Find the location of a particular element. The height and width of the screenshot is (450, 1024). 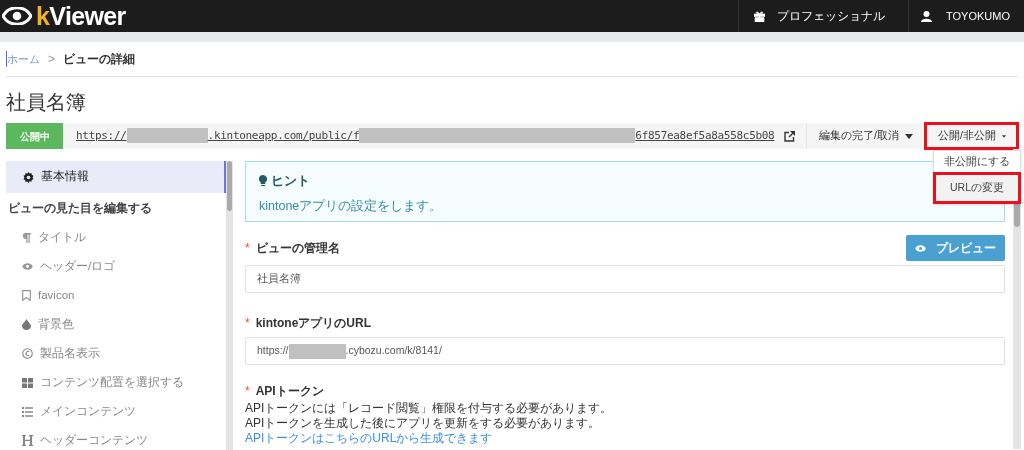

lightbulb-icon is located at coordinates (263, 181).